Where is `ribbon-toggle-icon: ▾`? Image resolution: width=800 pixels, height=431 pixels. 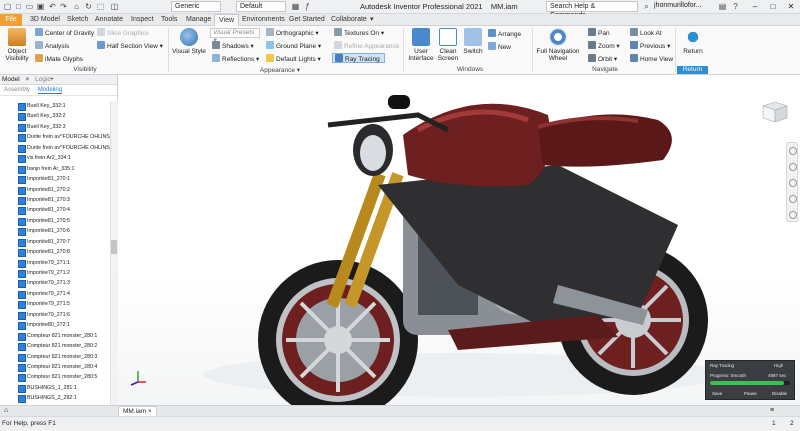 ribbon-toggle-icon: ▾ is located at coordinates (375, 20).